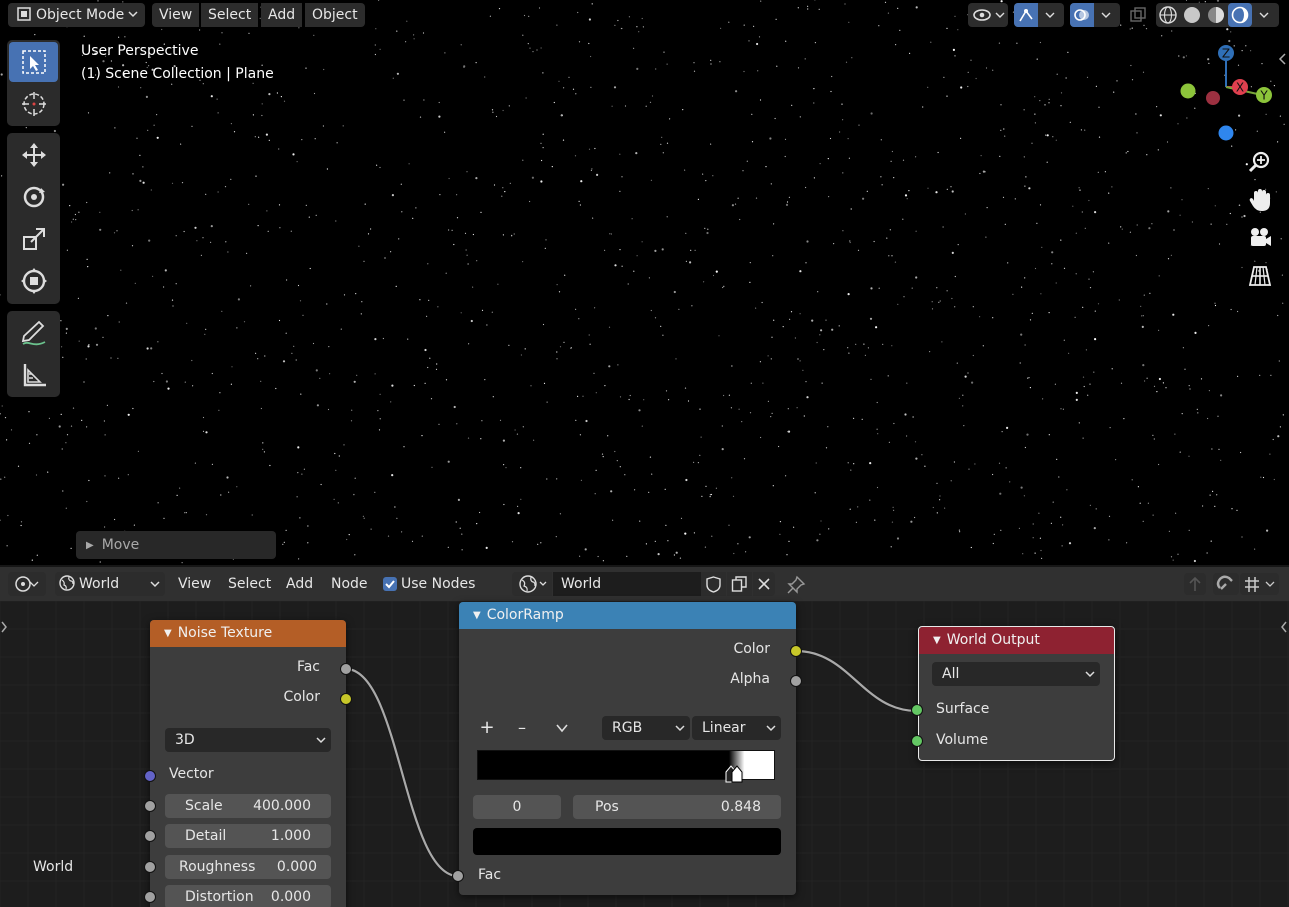 The height and width of the screenshot is (907, 1289). Describe the element at coordinates (856, 681) in the screenshot. I see `link-ramp-color-to-surface` at that location.